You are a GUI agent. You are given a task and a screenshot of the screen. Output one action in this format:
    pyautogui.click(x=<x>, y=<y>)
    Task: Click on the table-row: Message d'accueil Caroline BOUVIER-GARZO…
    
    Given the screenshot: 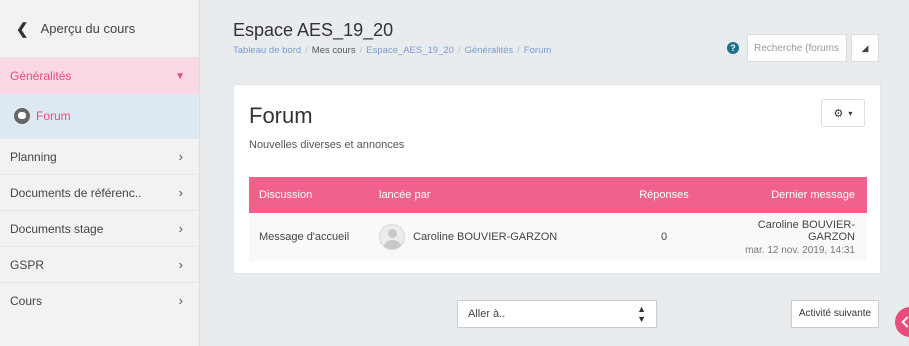 What is the action you would take?
    pyautogui.click(x=558, y=237)
    